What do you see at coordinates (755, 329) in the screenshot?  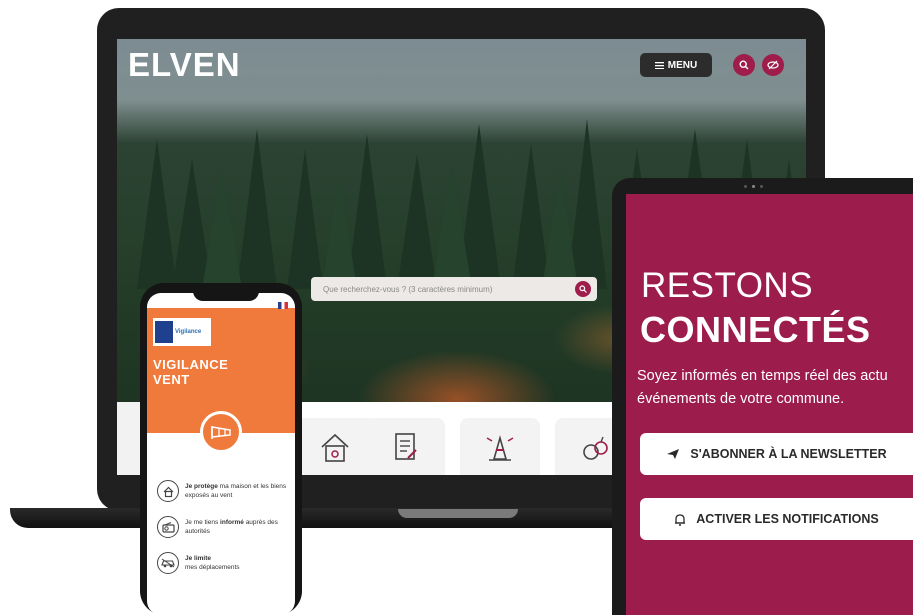 I see `headline-bold: CONNECTÉS` at bounding box center [755, 329].